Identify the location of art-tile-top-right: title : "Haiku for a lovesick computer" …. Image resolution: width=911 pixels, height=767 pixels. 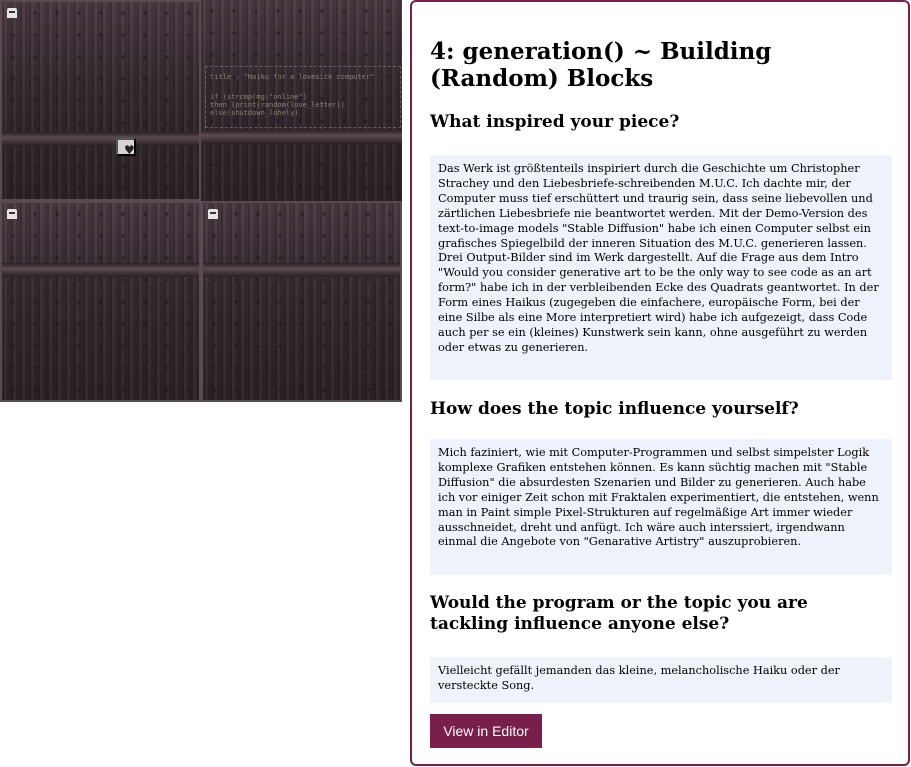
(301, 100).